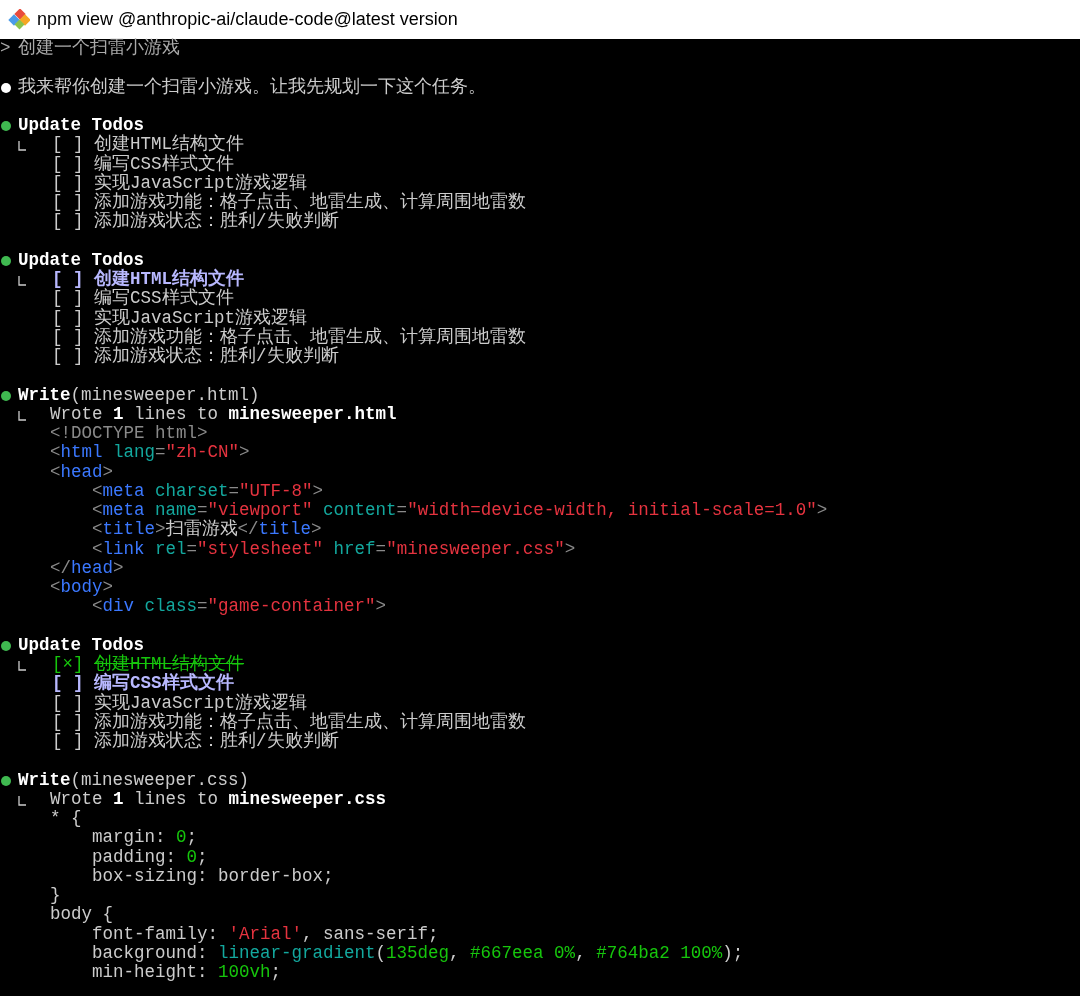  I want to click on app-icon, so click(19, 19).